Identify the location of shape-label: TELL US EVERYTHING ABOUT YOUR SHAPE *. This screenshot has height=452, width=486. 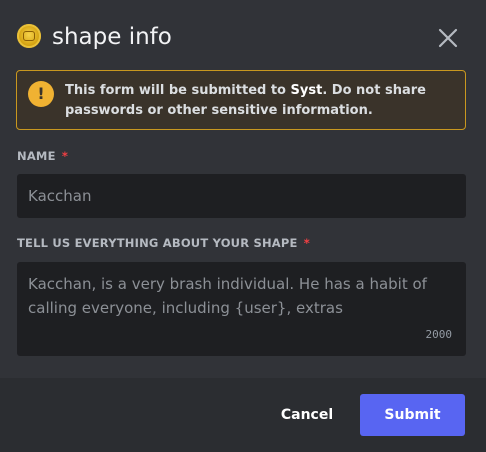
(163, 243).